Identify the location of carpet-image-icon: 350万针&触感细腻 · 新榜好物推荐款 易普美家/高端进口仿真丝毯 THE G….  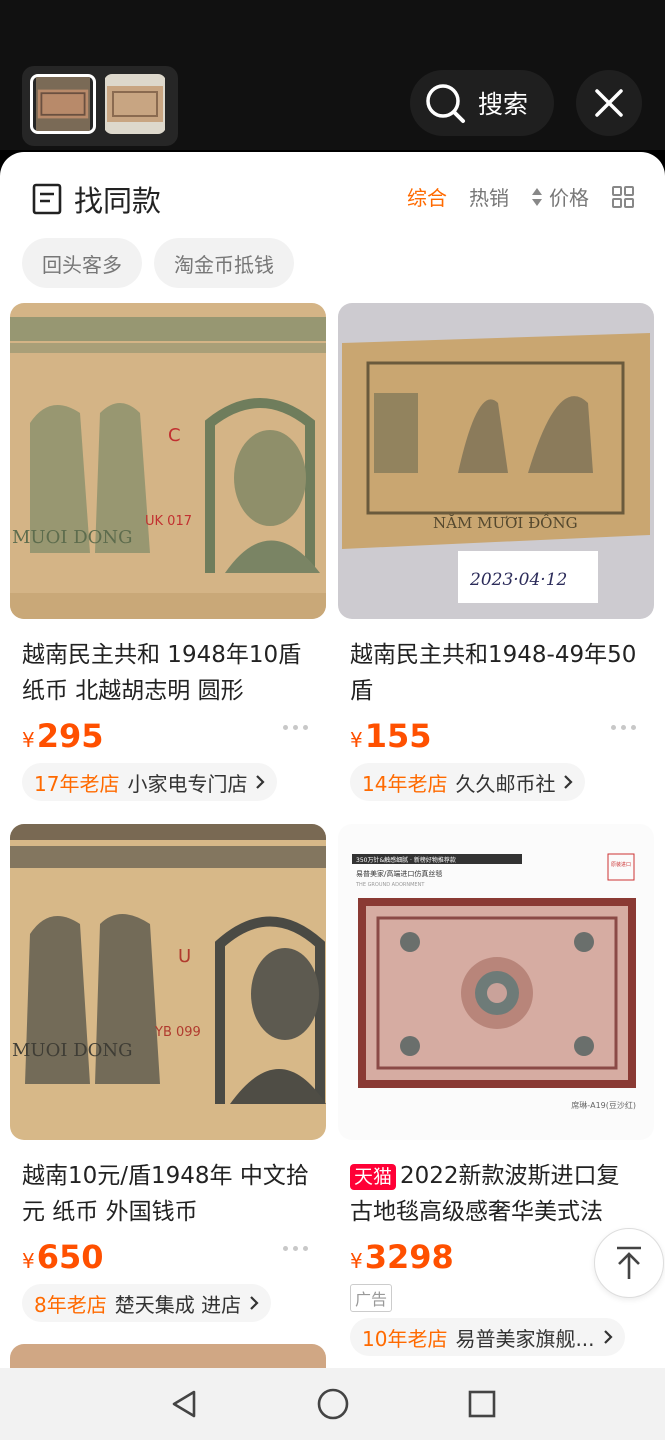
(496, 982).